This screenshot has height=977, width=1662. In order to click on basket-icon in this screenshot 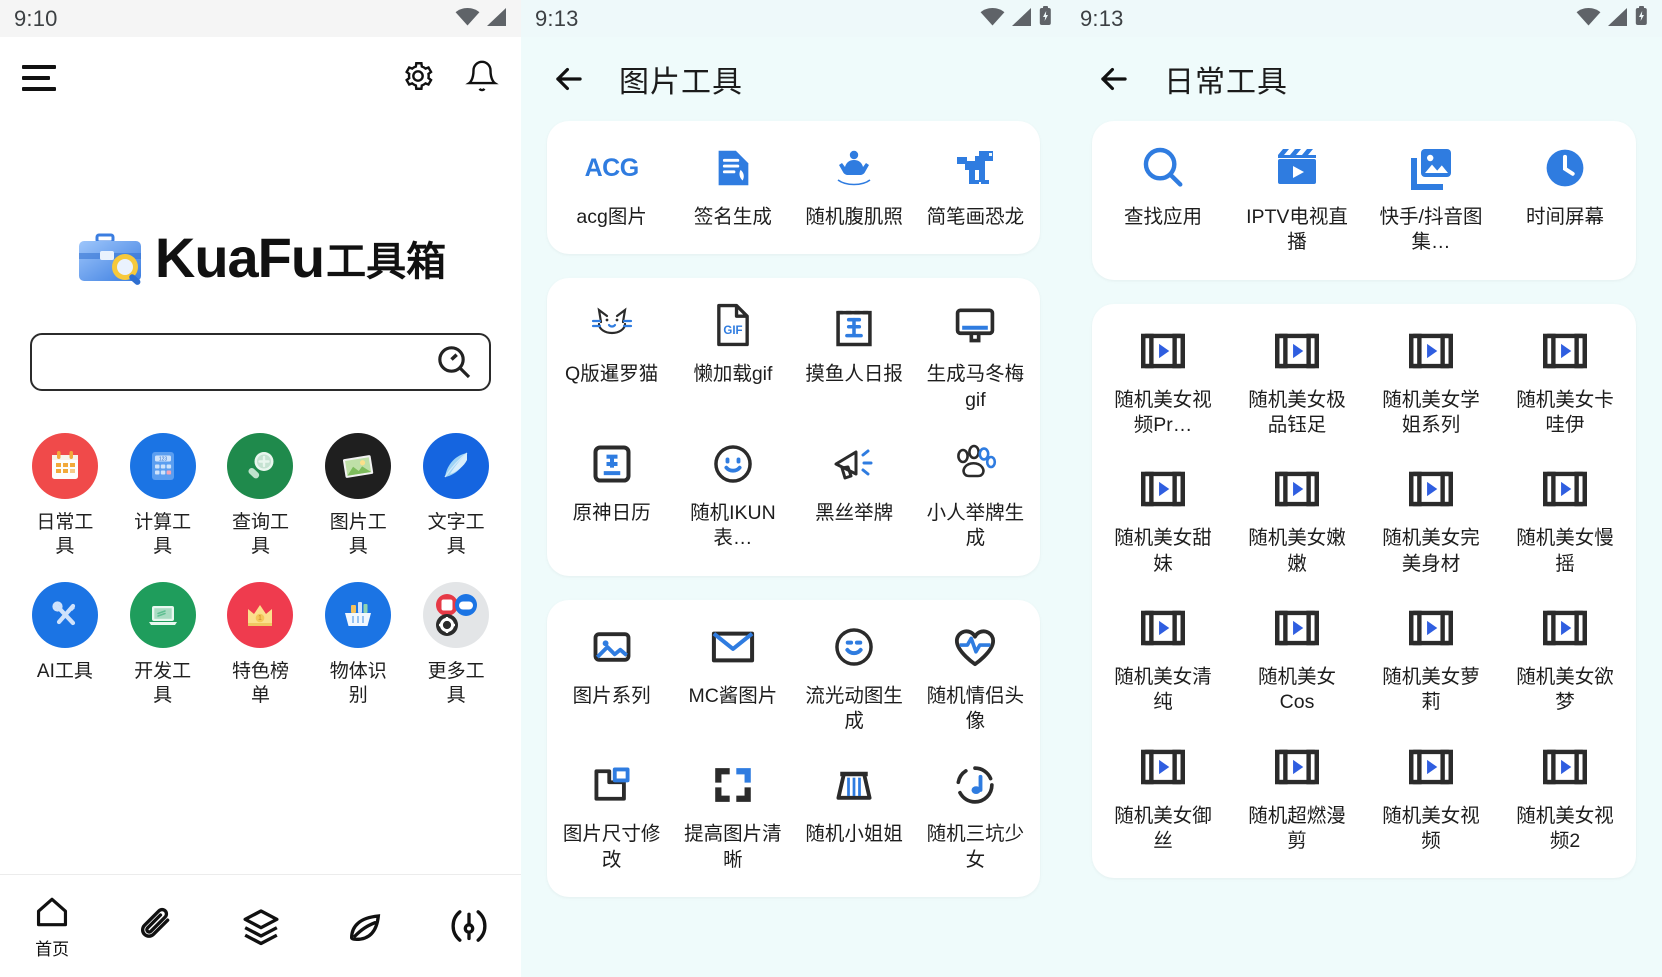, I will do `click(358, 614)`.